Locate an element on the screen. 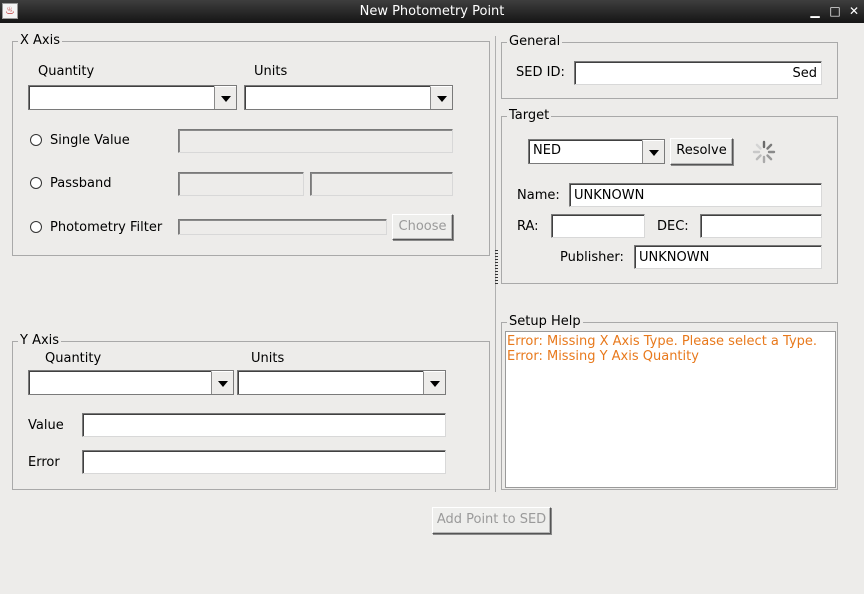 The width and height of the screenshot is (864, 594). help-message: Error: Missing Y Axis Quantity is located at coordinates (603, 356).